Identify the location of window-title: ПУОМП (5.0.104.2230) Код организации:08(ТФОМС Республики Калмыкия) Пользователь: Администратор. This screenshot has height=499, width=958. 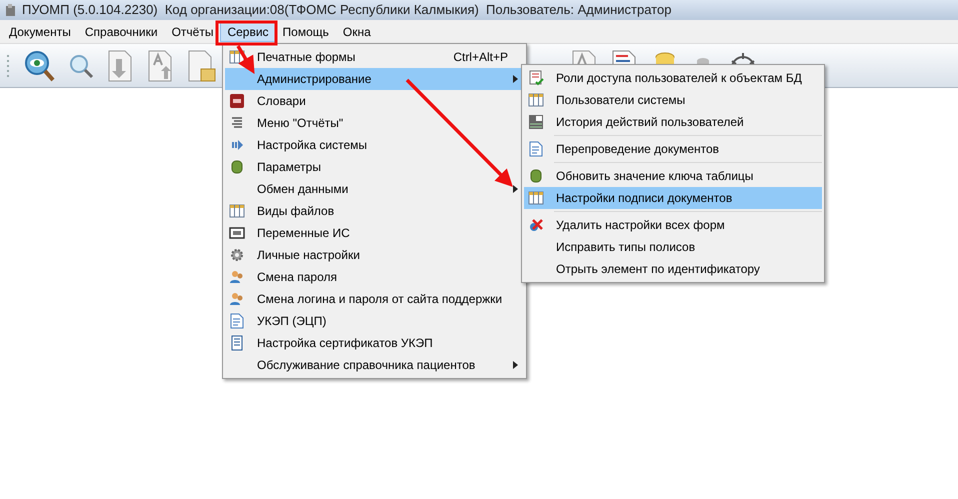
(347, 10).